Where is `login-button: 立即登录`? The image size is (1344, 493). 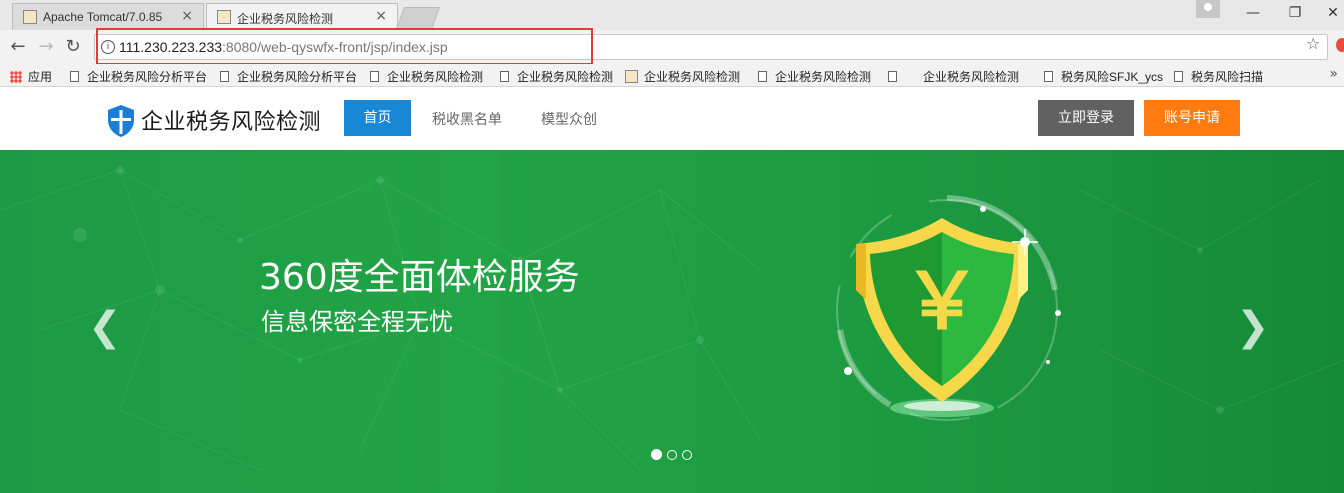 login-button: 立即登录 is located at coordinates (1086, 118).